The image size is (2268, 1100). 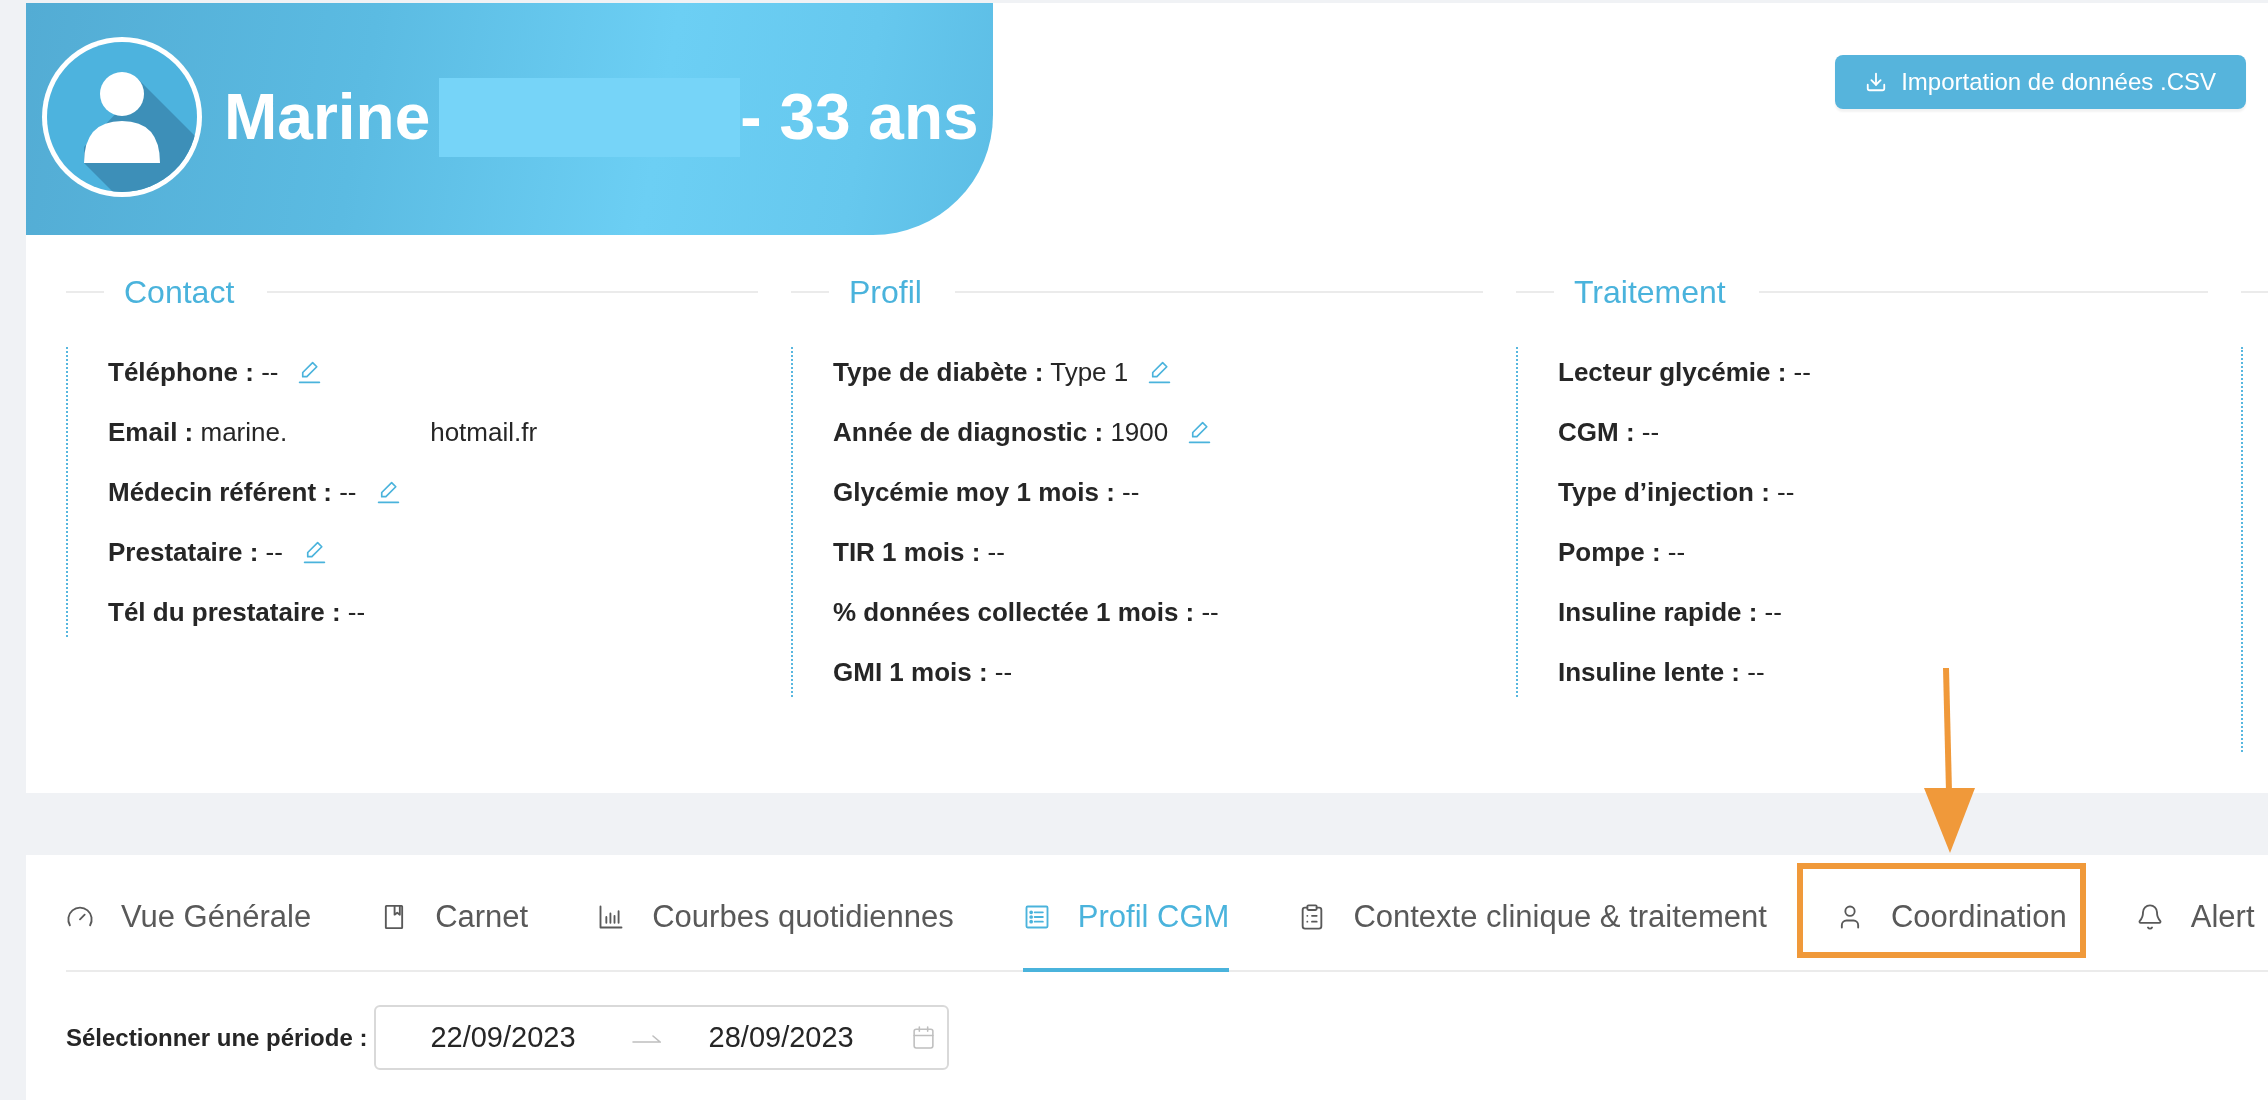 I want to click on field-text: Année de diagnostic : 1900, so click(x=1001, y=432).